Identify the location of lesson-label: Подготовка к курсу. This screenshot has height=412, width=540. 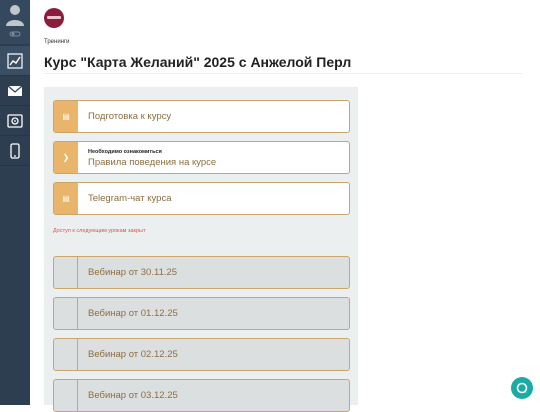
(130, 116).